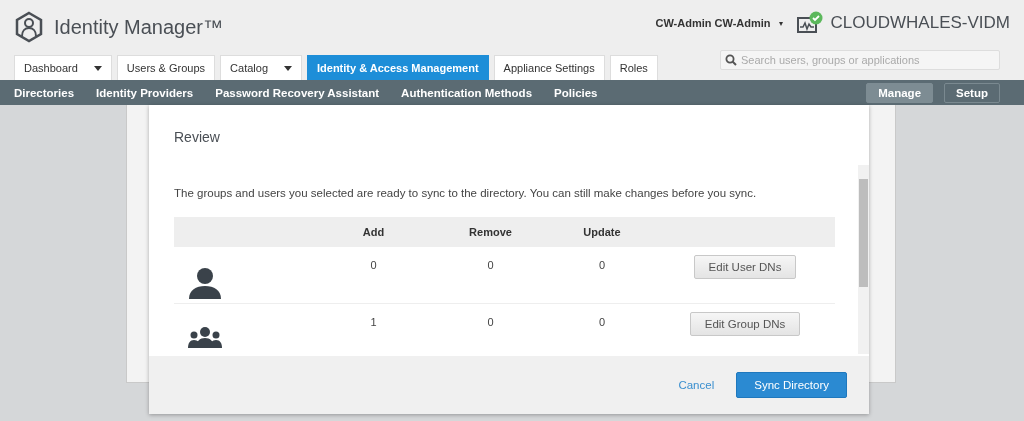 The image size is (1024, 421). Describe the element at coordinates (633, 67) in the screenshot. I see `nav-tab: Roles` at that location.